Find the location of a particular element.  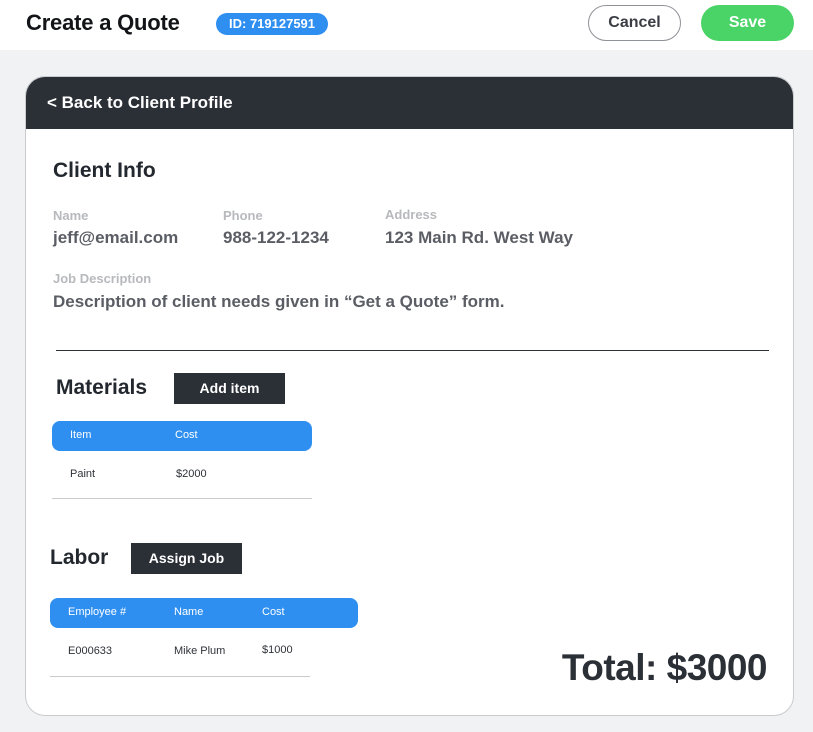

phone-label: Phone is located at coordinates (243, 215).